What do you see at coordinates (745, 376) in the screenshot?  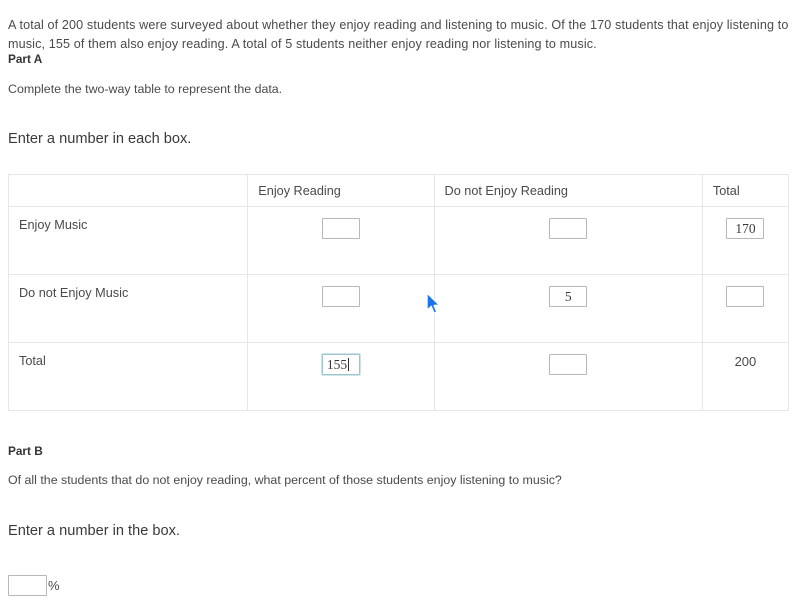 I see `table-cell: 200` at bounding box center [745, 376].